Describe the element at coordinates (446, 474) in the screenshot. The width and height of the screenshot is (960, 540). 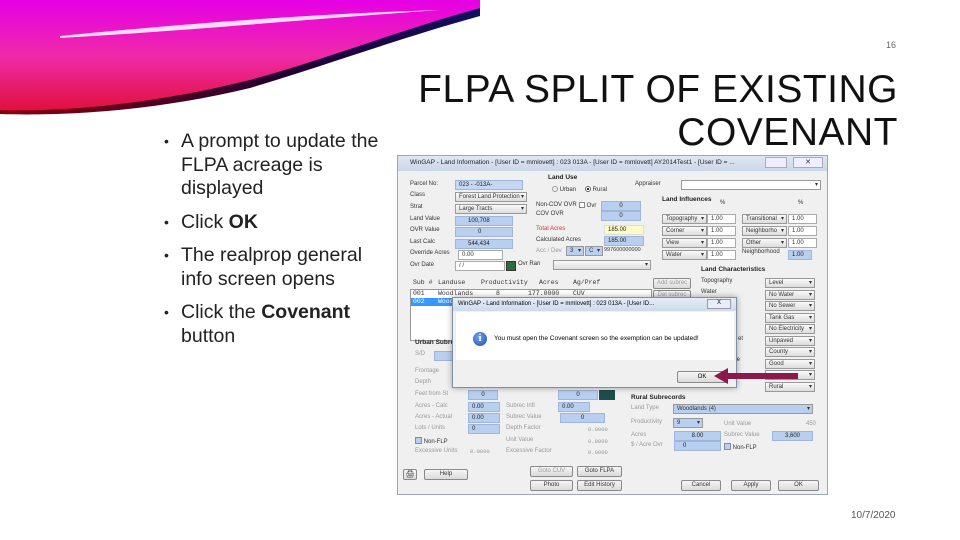
I see `help-button: Help` at that location.